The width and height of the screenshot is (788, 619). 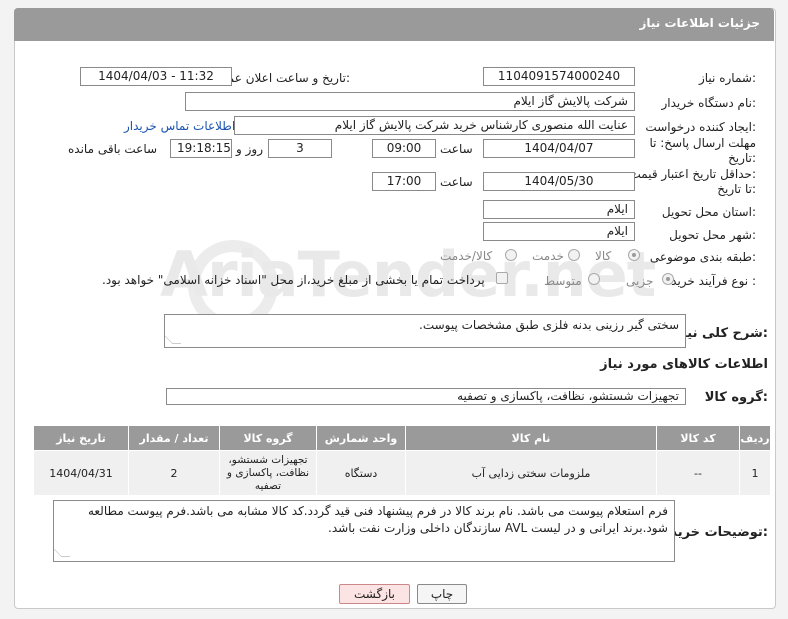 I want to click on buyer-org-label: نام دستگاه خریدار:, so click(x=709, y=103).